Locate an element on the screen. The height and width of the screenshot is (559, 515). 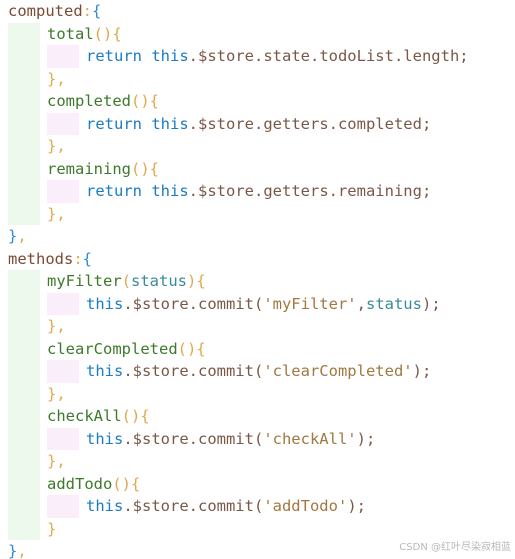
code-text: } is located at coordinates (51, 529).